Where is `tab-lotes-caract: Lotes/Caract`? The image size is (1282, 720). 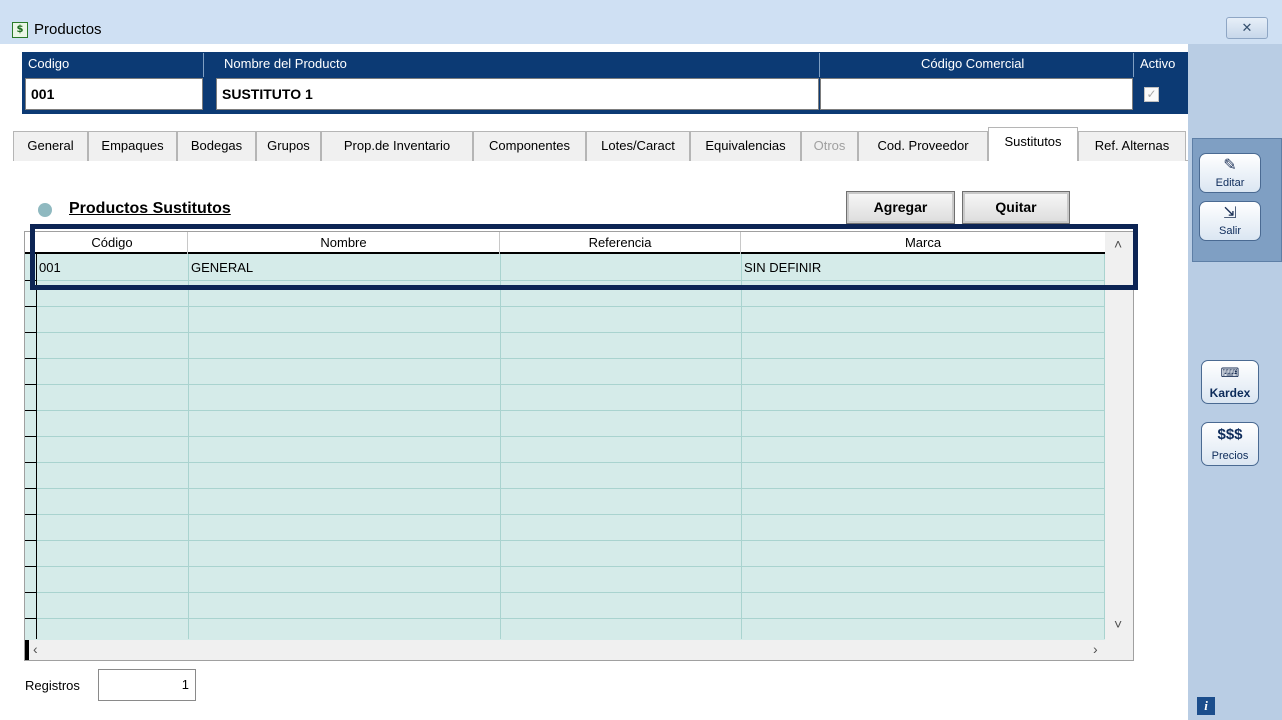 tab-lotes-caract: Lotes/Caract is located at coordinates (638, 146).